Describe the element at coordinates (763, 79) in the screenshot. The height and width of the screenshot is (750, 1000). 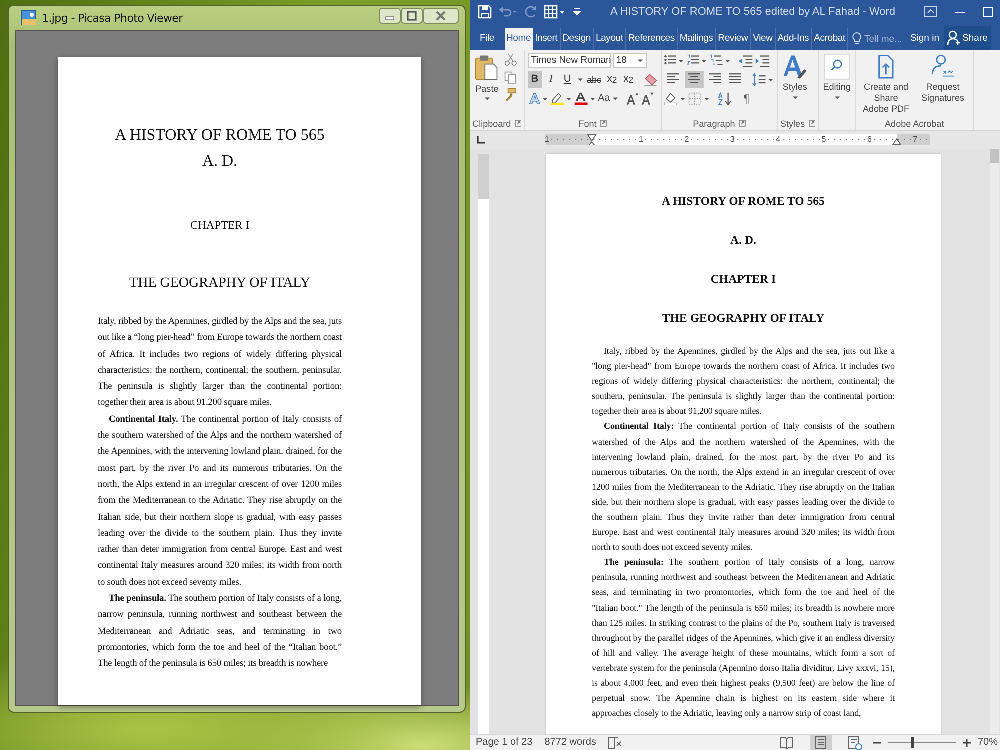
I see `line-spacing-icon` at that location.